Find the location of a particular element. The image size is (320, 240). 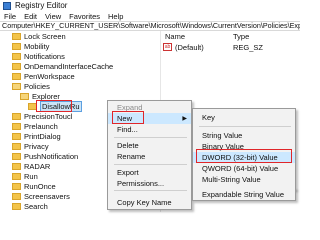

highlight-disallowrun is located at coordinates (54, 106).